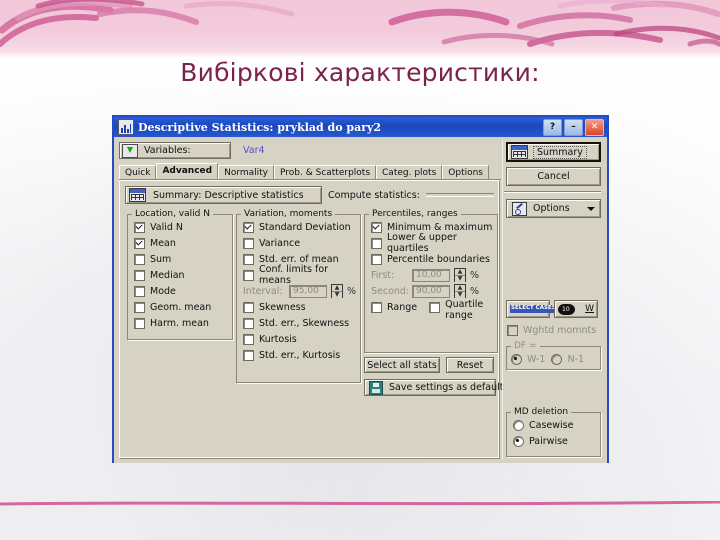  I want to click on label: Kurtosis, so click(278, 339).